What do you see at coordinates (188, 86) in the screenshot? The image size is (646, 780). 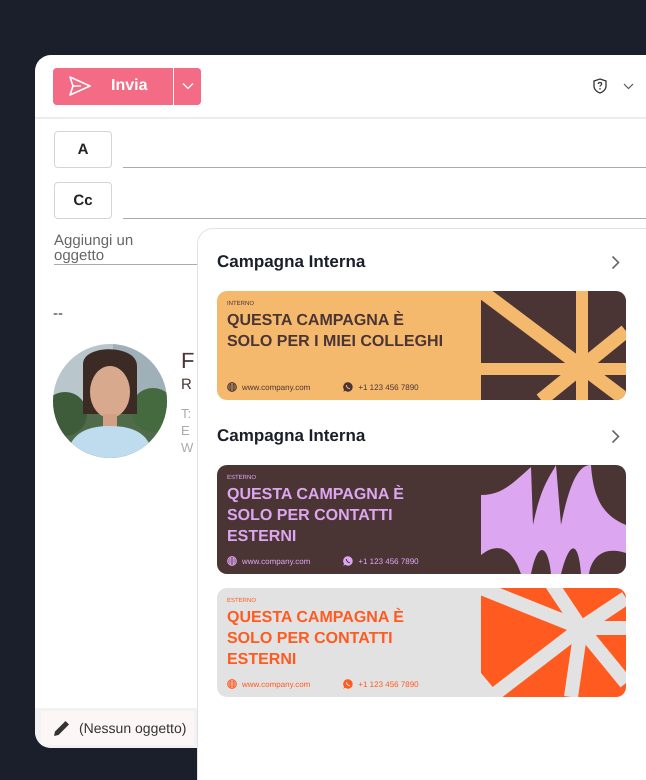 I see `caret-icon` at bounding box center [188, 86].